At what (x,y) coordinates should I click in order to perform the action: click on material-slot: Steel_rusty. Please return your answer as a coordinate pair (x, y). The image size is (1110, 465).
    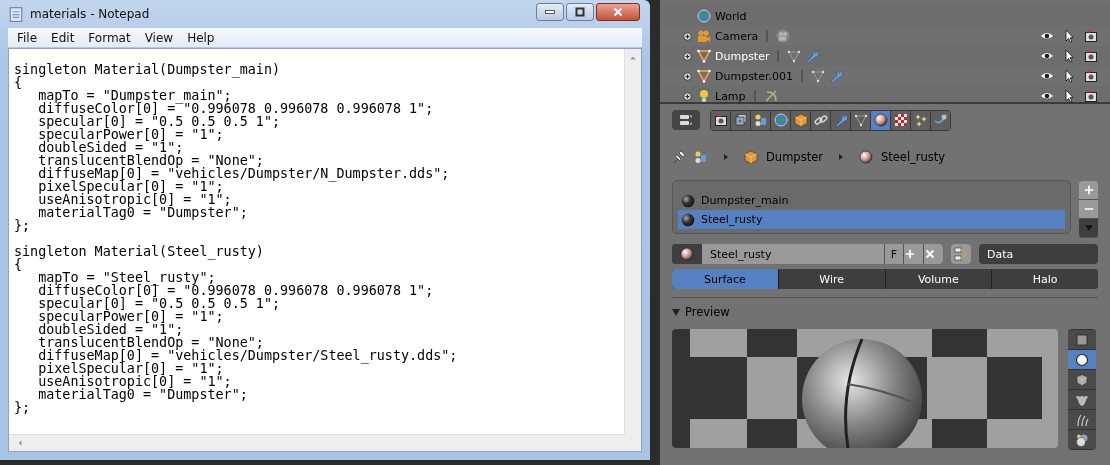
    Looking at the image, I should click on (871, 219).